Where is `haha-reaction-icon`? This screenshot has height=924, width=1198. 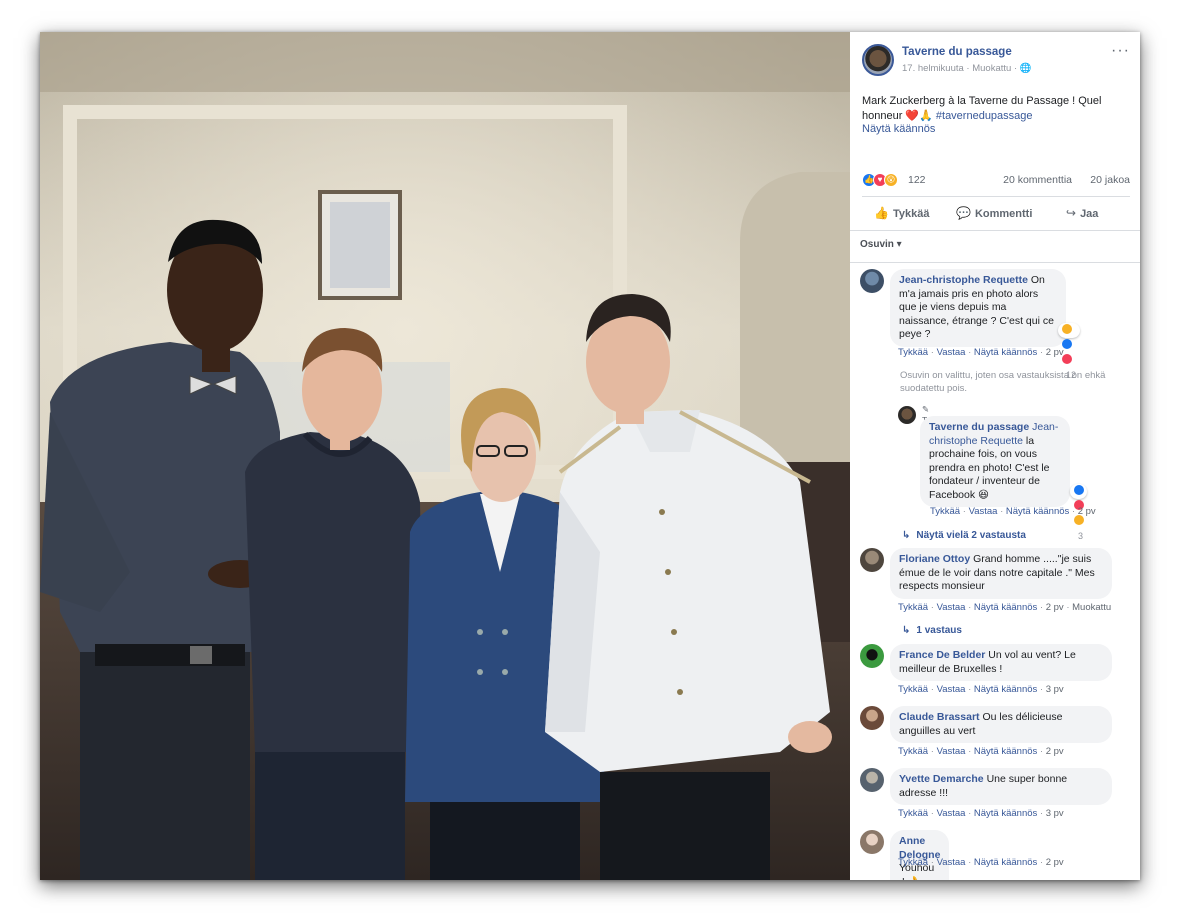 haha-reaction-icon is located at coordinates (1067, 329).